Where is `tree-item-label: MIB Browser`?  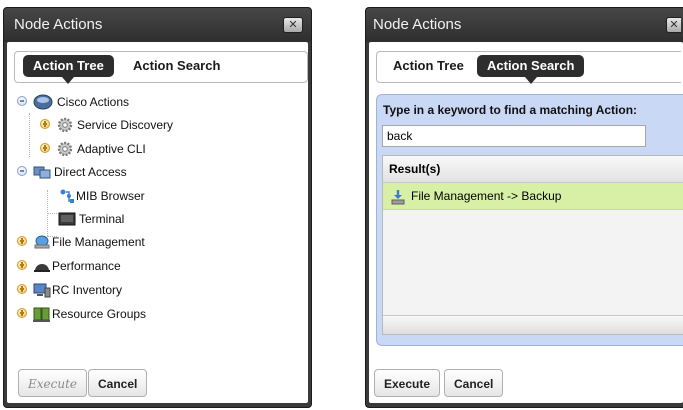
tree-item-label: MIB Browser is located at coordinates (110, 196).